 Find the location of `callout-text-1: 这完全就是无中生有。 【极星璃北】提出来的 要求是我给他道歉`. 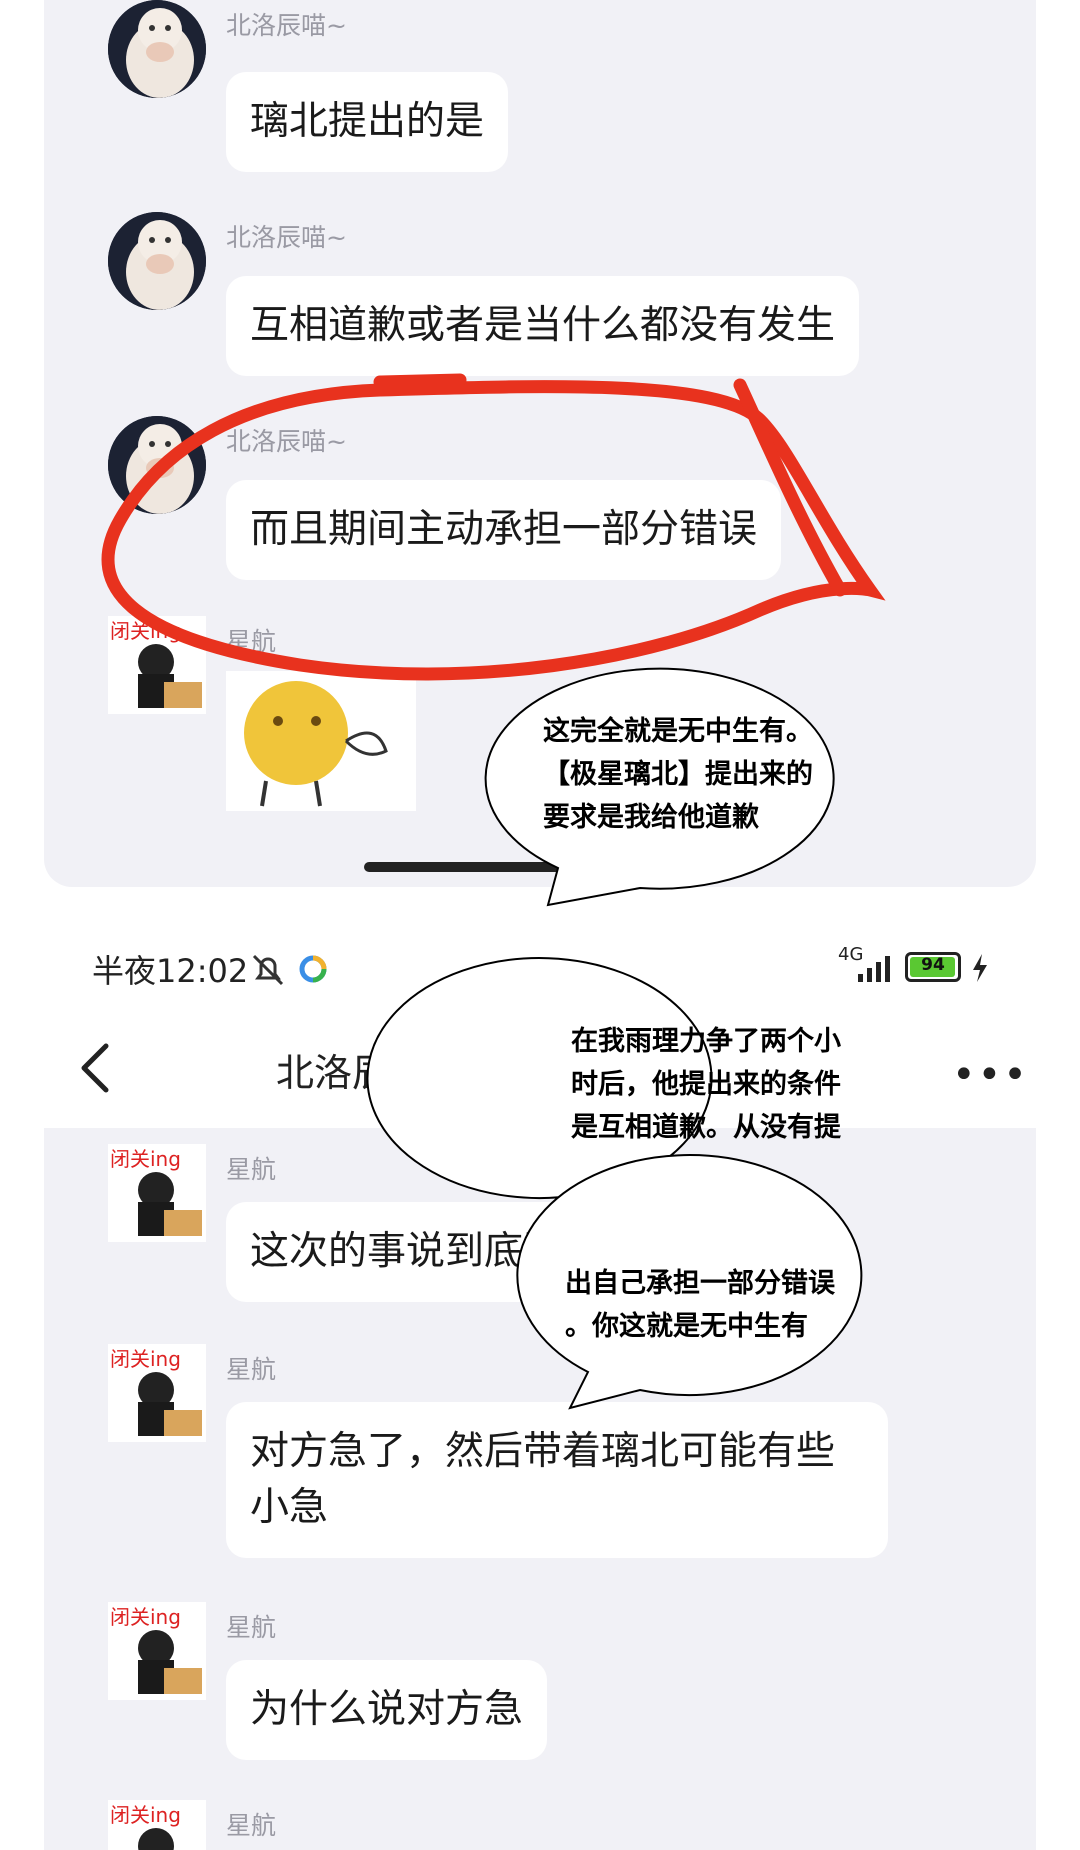

callout-text-1: 这完全就是无中生有。 【极星璃北】提出来的 要求是我给他道歉 is located at coordinates (678, 774).